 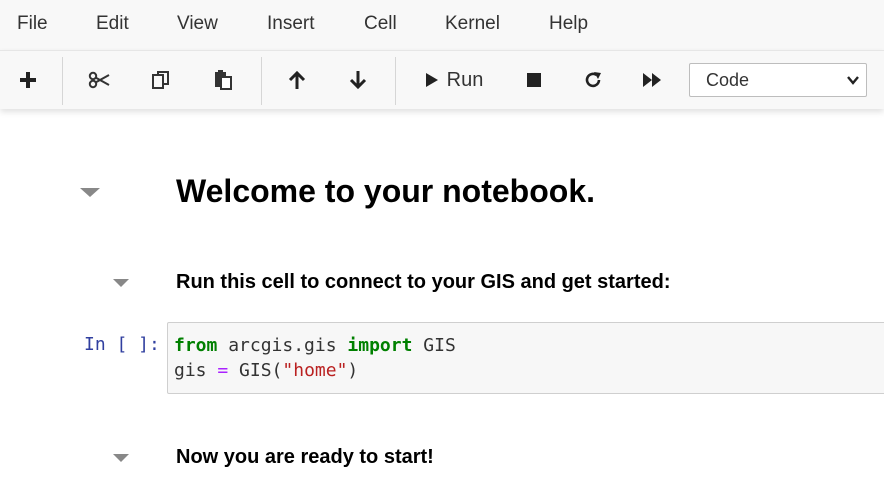 I want to click on code-close-paren: ), so click(x=353, y=370).